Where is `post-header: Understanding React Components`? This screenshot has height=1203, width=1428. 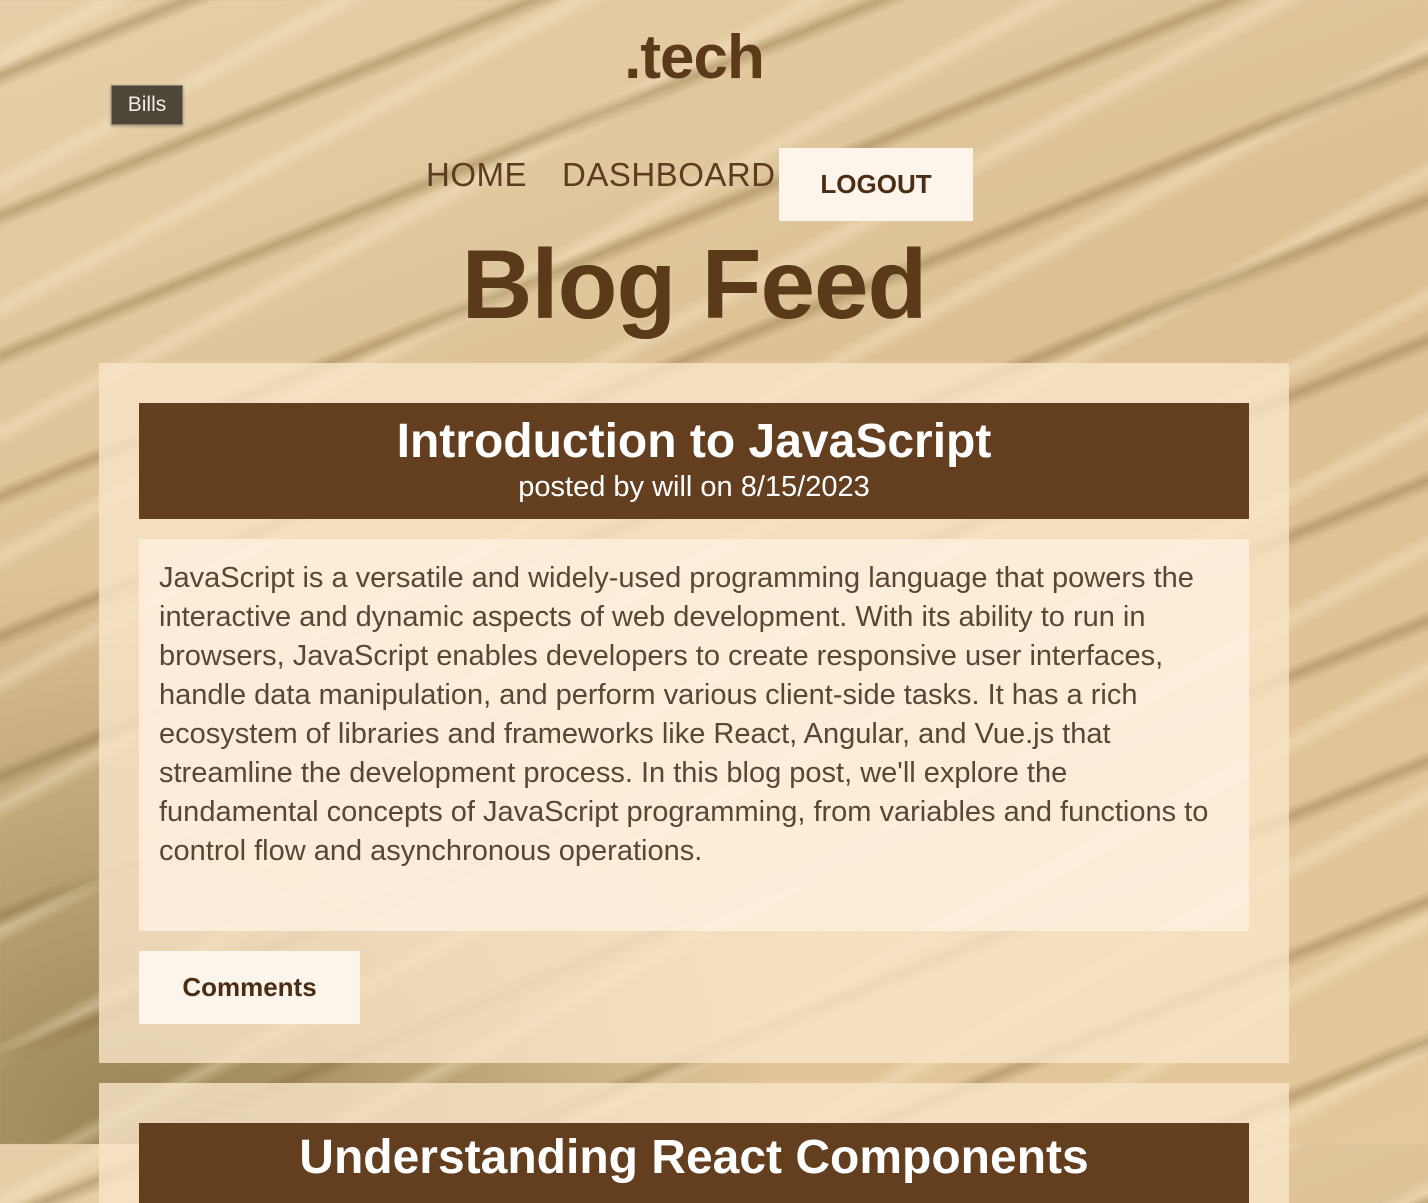
post-header: Understanding React Components is located at coordinates (694, 1163).